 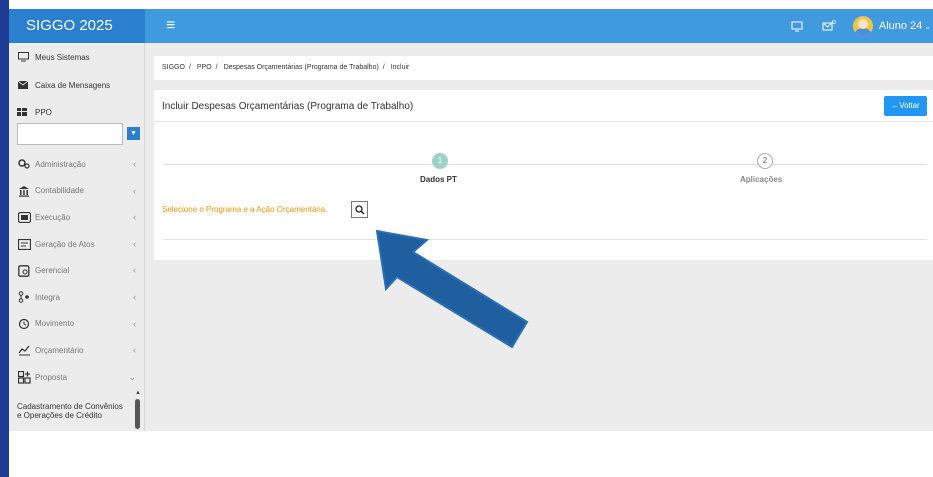 I want to click on sidebar-item-label: Orçamentário, so click(x=59, y=350).